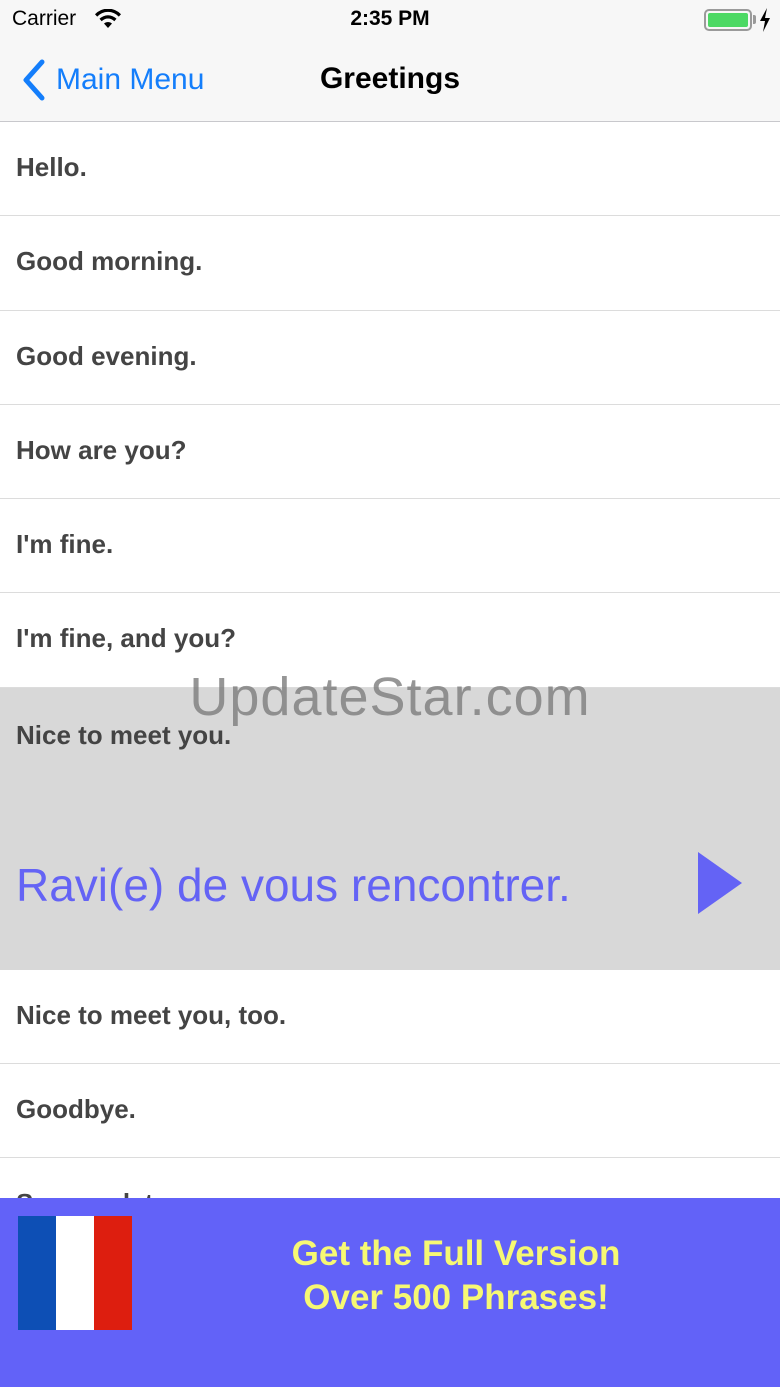  What do you see at coordinates (754, 19) in the screenshot?
I see `battery-tip` at bounding box center [754, 19].